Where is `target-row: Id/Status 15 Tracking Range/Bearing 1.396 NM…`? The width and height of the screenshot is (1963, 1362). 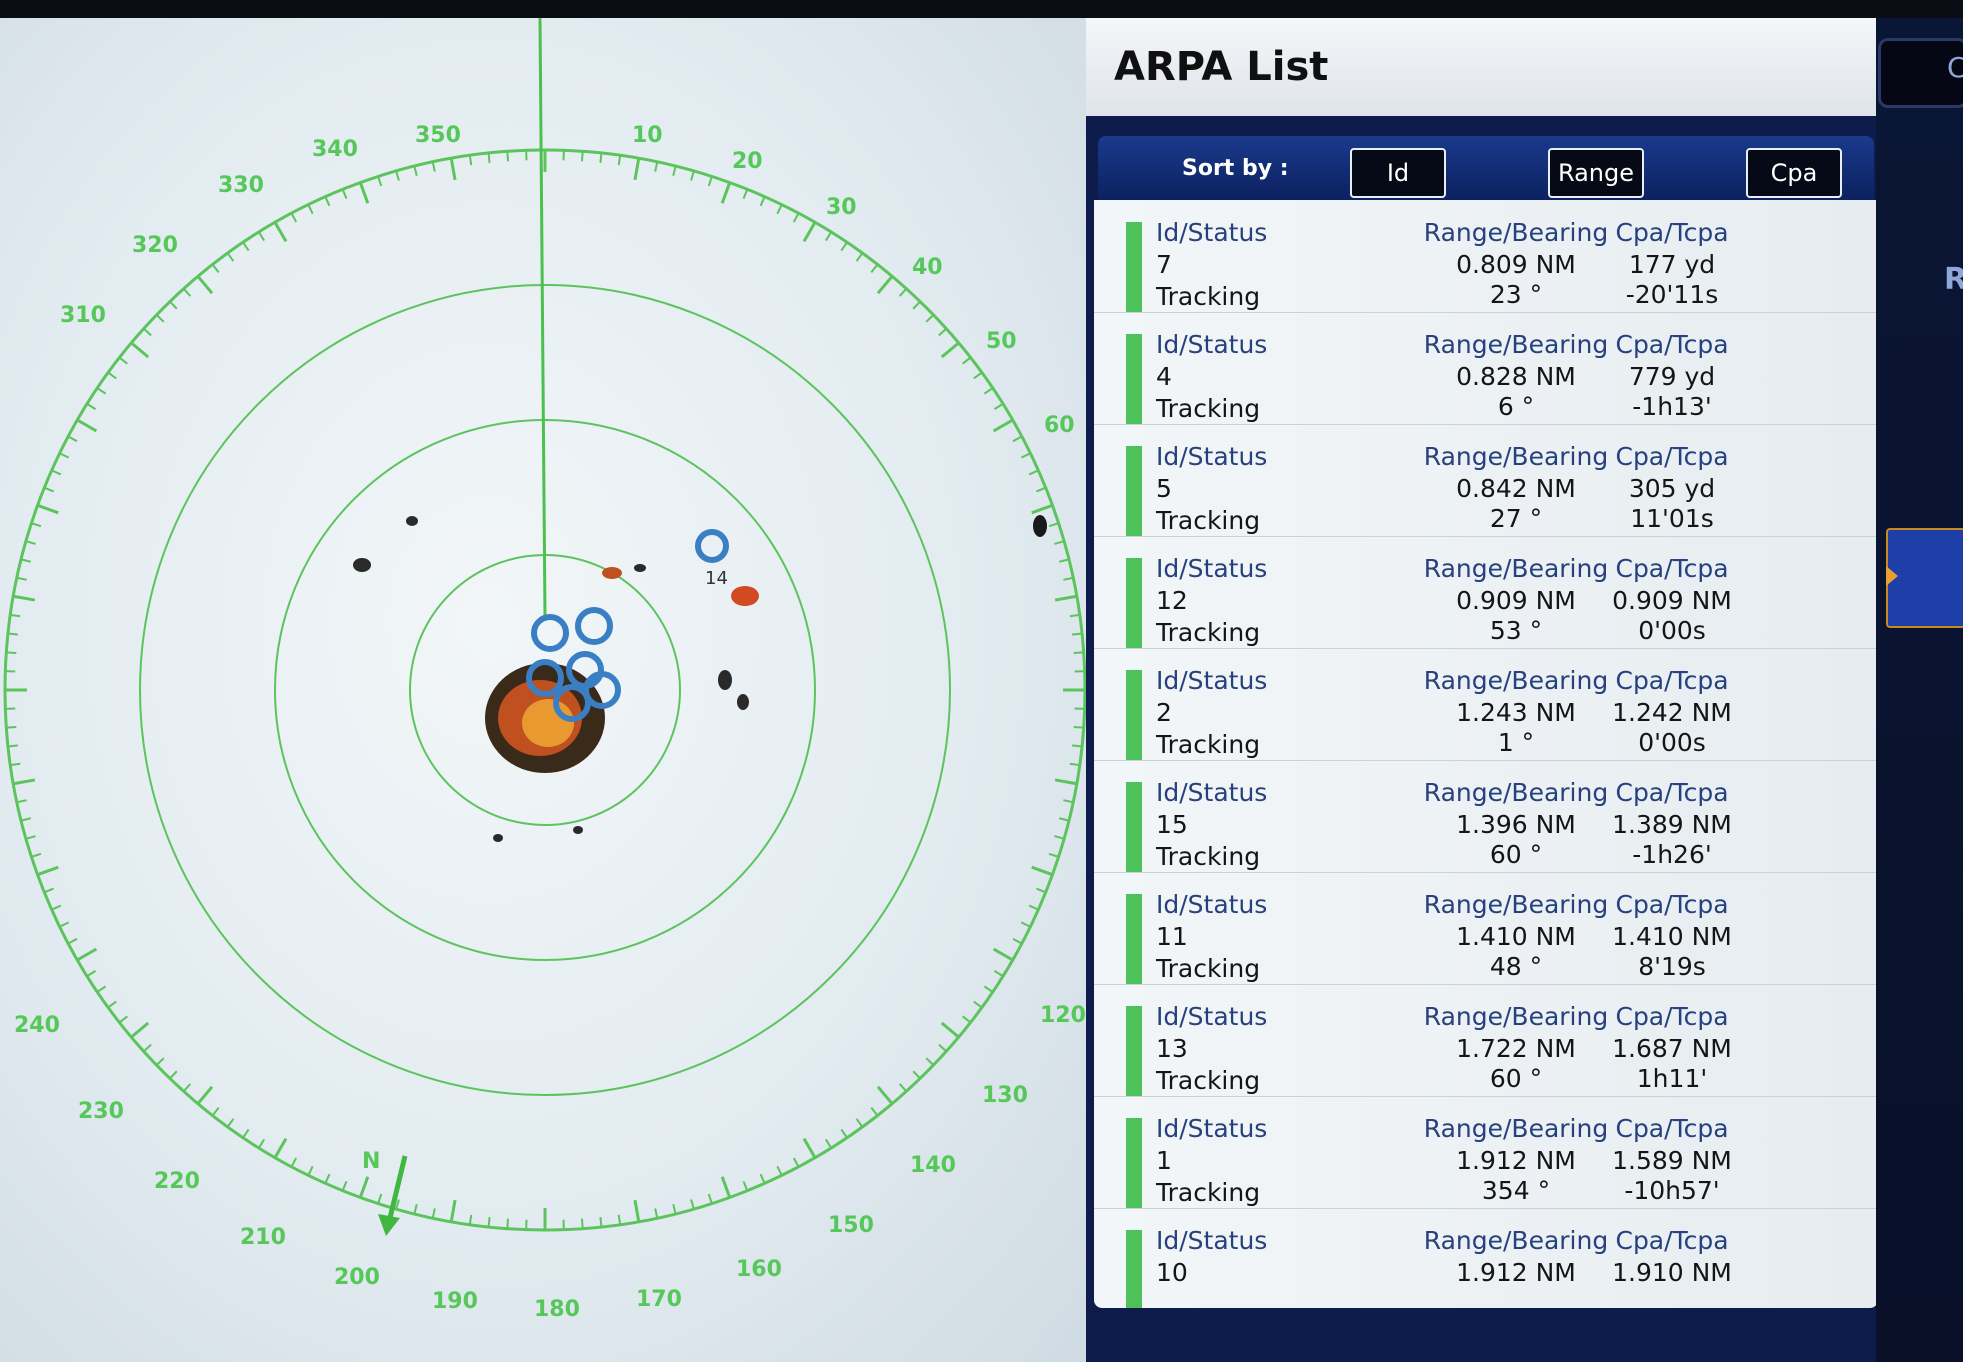
target-row: Id/Status 15 Tracking Range/Bearing 1.396 NM… is located at coordinates (1486, 816).